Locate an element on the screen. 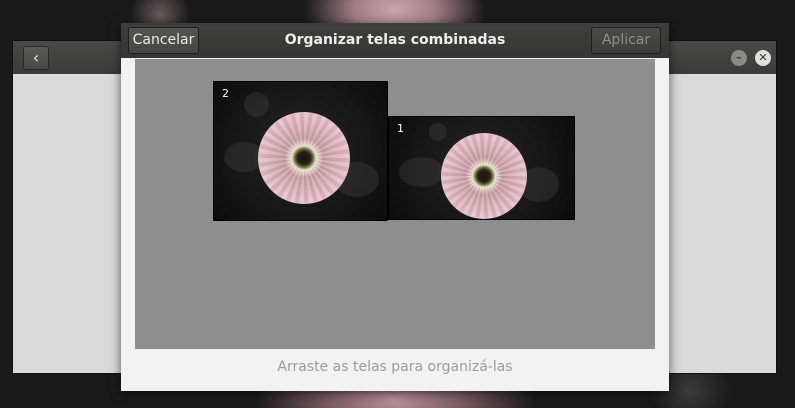 The height and width of the screenshot is (408, 795). chevron-left-icon: ‹ is located at coordinates (36, 57).